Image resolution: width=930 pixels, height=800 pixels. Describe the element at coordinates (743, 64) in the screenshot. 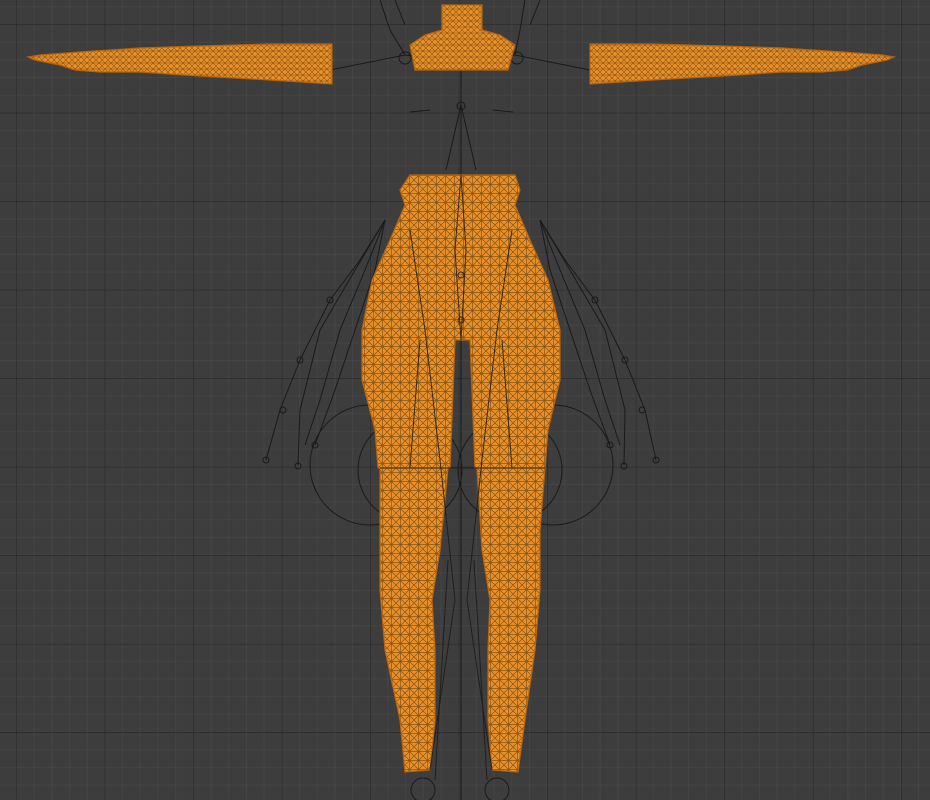

I see `right-arm-mesh` at that location.